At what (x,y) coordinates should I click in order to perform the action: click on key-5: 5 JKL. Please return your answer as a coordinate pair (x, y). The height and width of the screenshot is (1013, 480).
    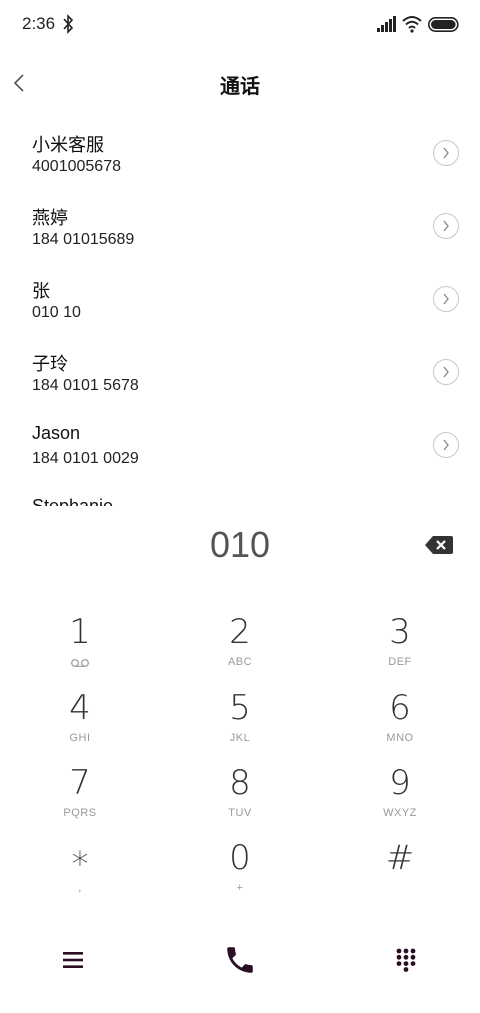
    Looking at the image, I should click on (240, 719).